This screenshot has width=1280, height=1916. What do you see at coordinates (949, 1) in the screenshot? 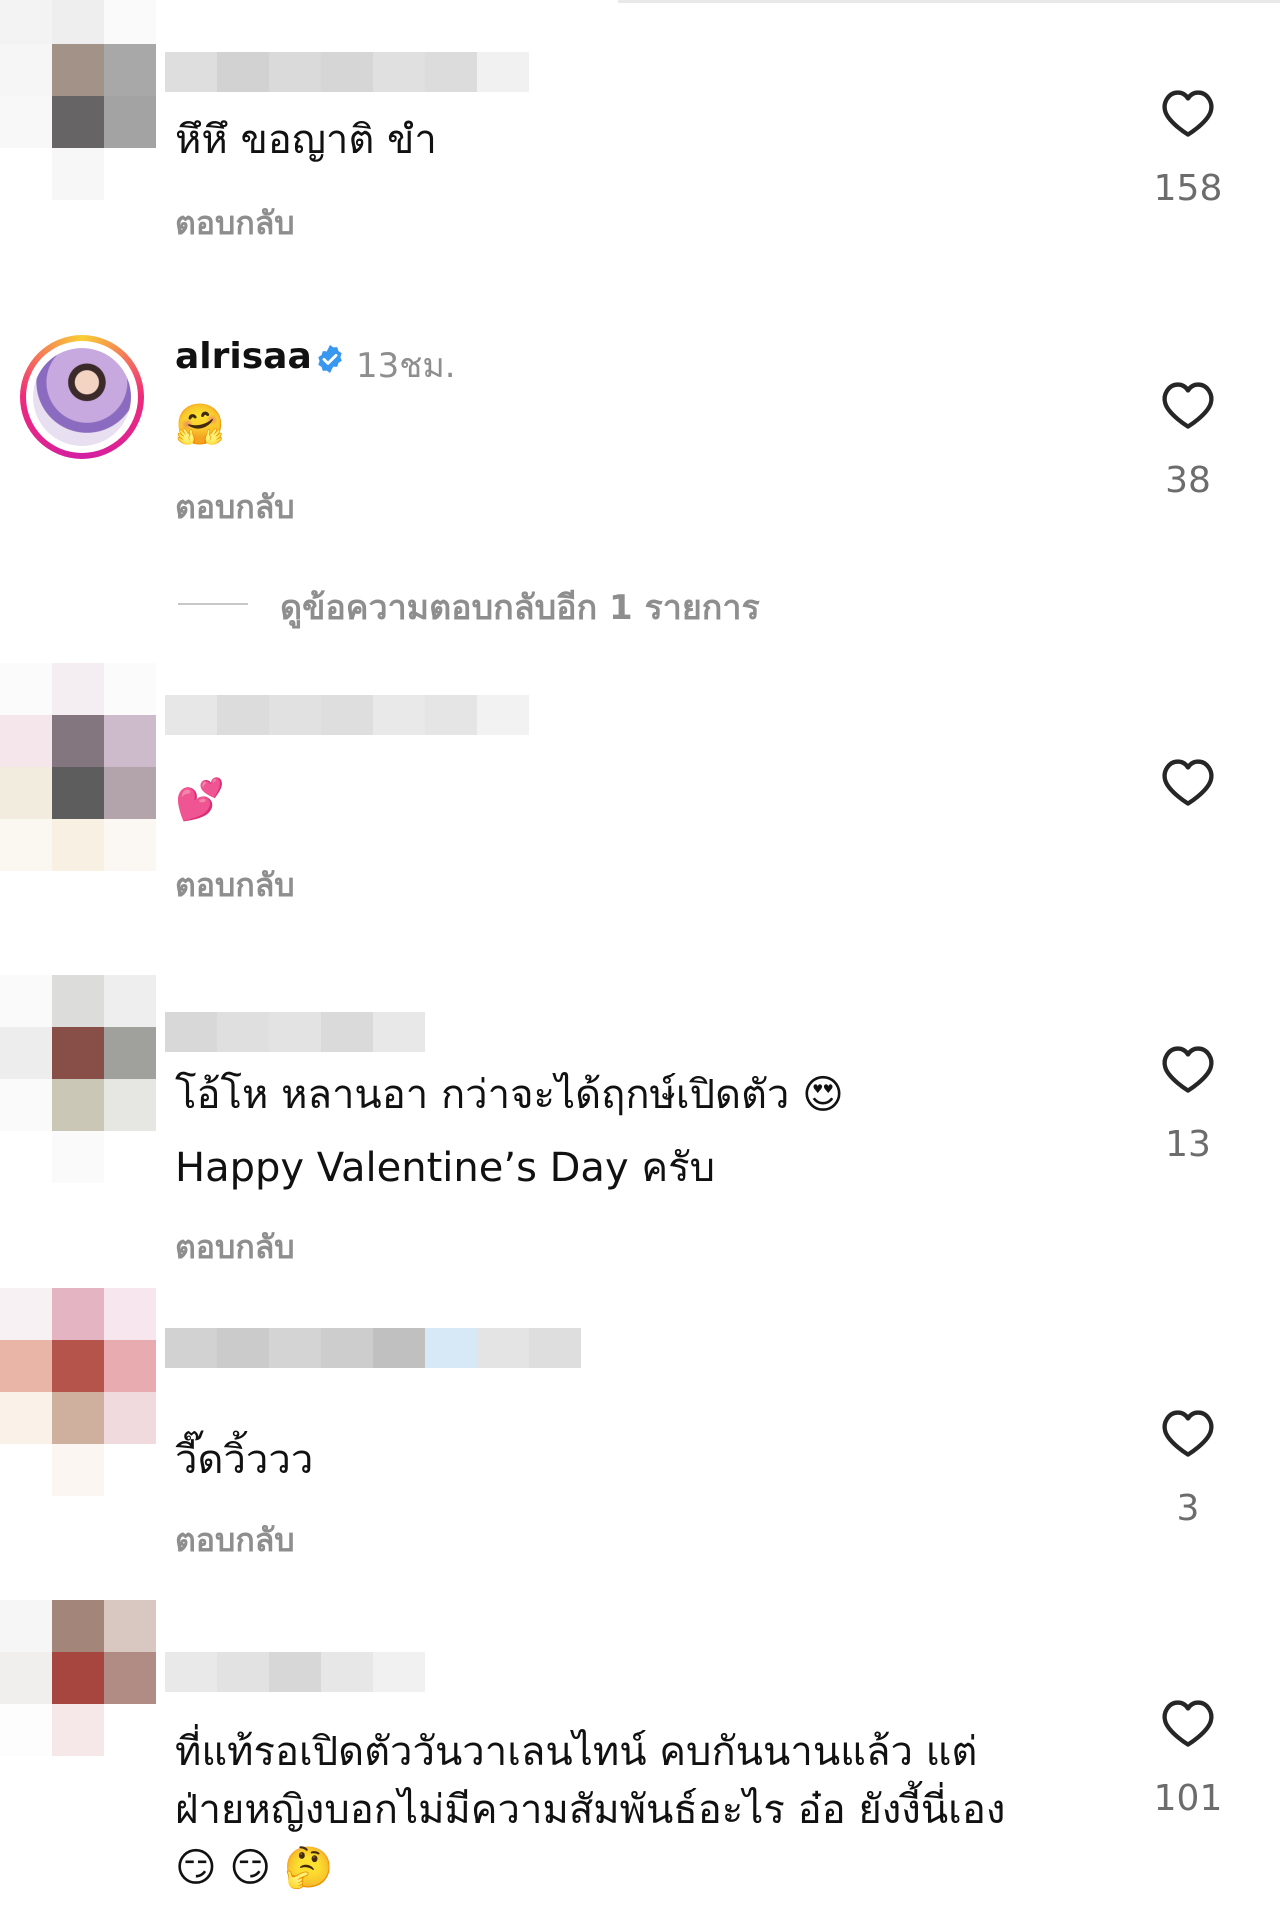
I see `top-divider` at bounding box center [949, 1].